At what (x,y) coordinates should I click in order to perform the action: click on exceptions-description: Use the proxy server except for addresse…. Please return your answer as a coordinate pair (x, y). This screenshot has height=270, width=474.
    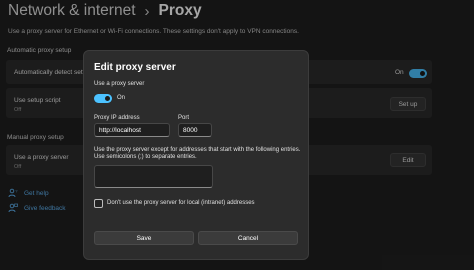
    Looking at the image, I should click on (197, 150).